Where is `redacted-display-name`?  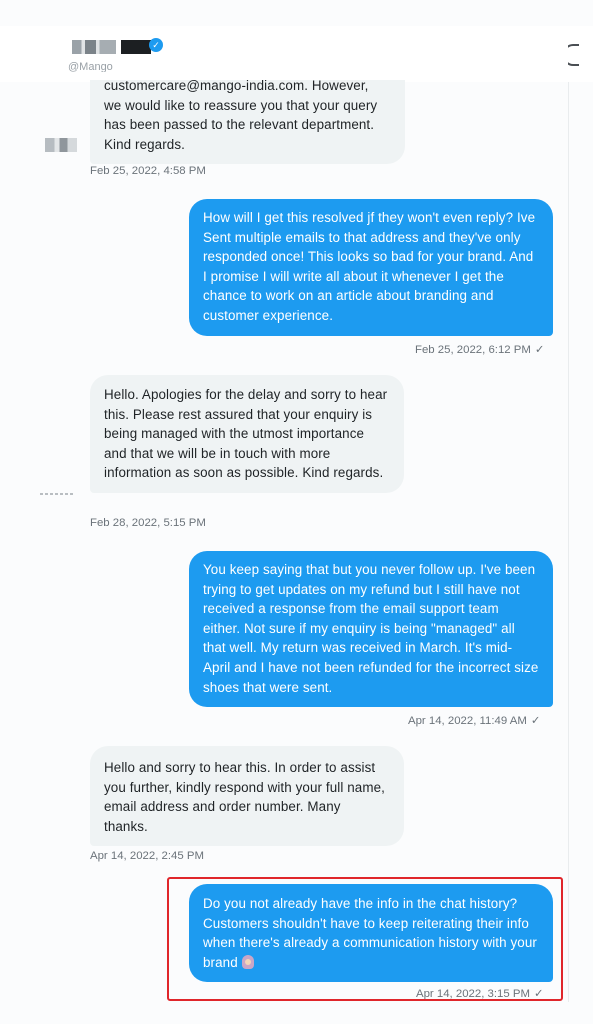
redacted-display-name is located at coordinates (94, 47).